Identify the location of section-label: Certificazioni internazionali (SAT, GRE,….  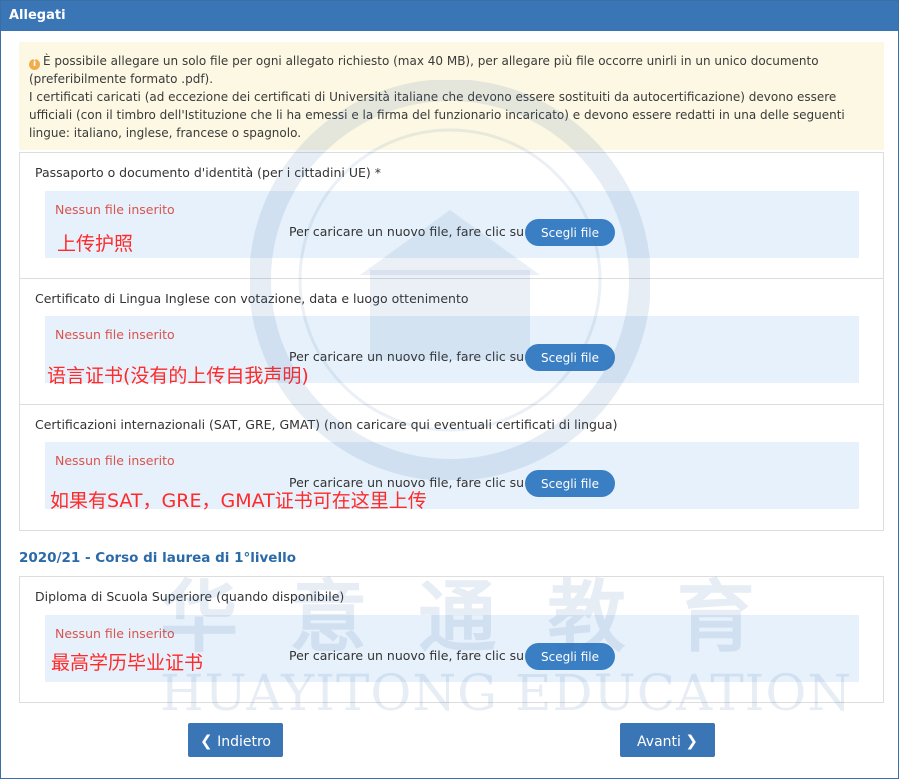
(326, 424).